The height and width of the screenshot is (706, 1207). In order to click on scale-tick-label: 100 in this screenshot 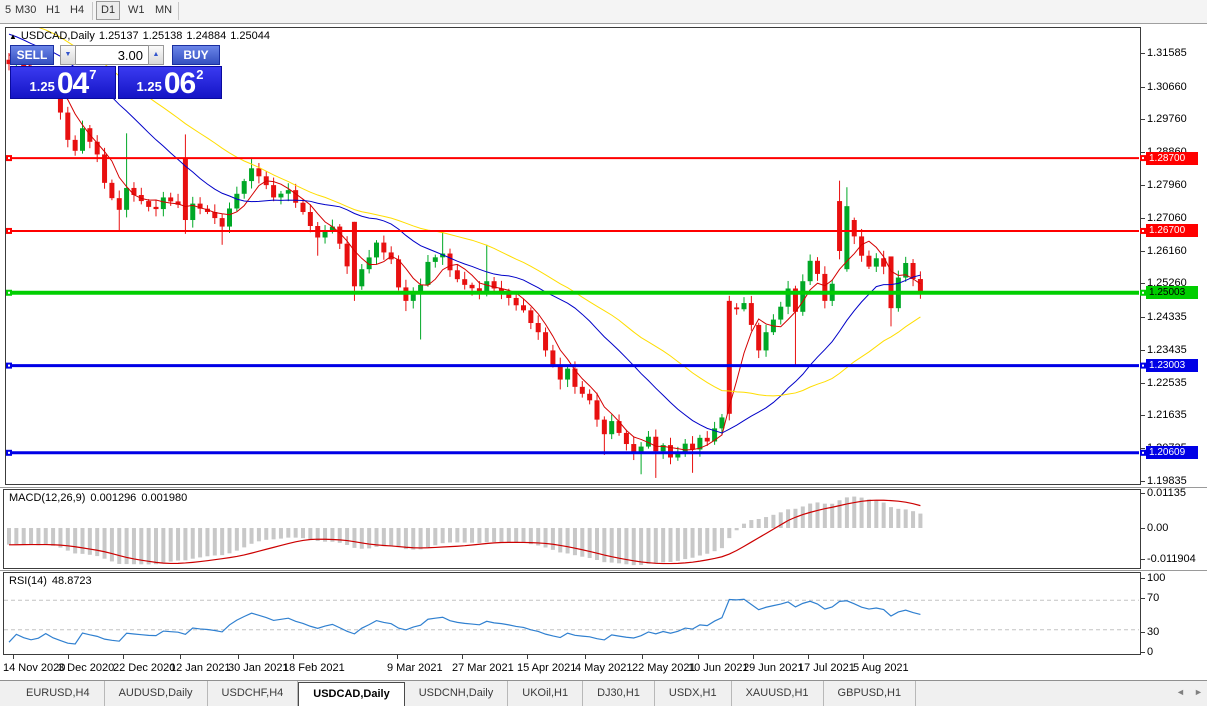, I will do `click(1156, 578)`.